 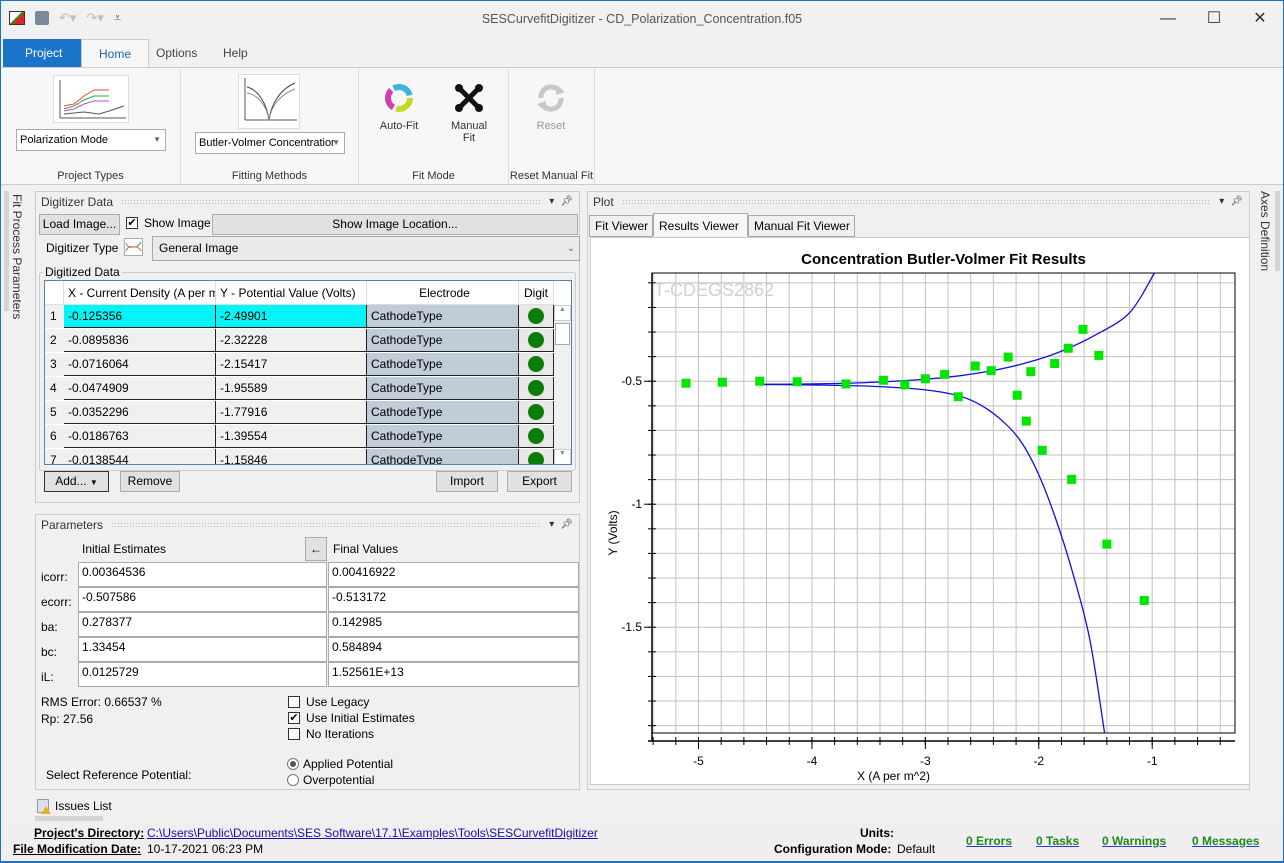 I want to click on issues-list-tab: Issues List, so click(x=74, y=806).